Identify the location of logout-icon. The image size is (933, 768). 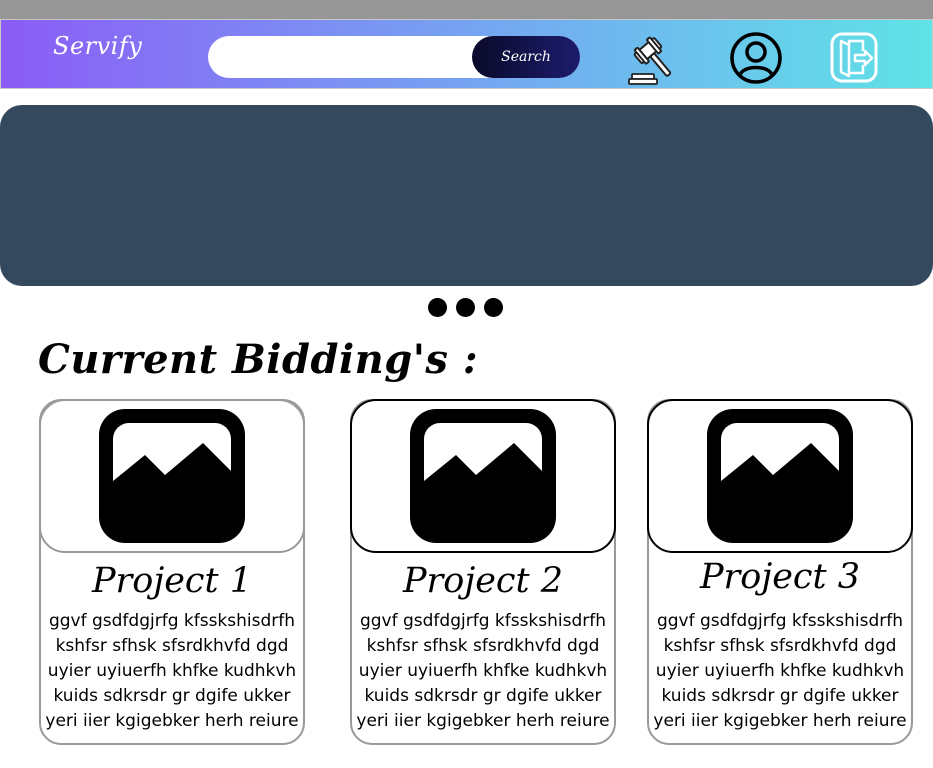
(854, 58).